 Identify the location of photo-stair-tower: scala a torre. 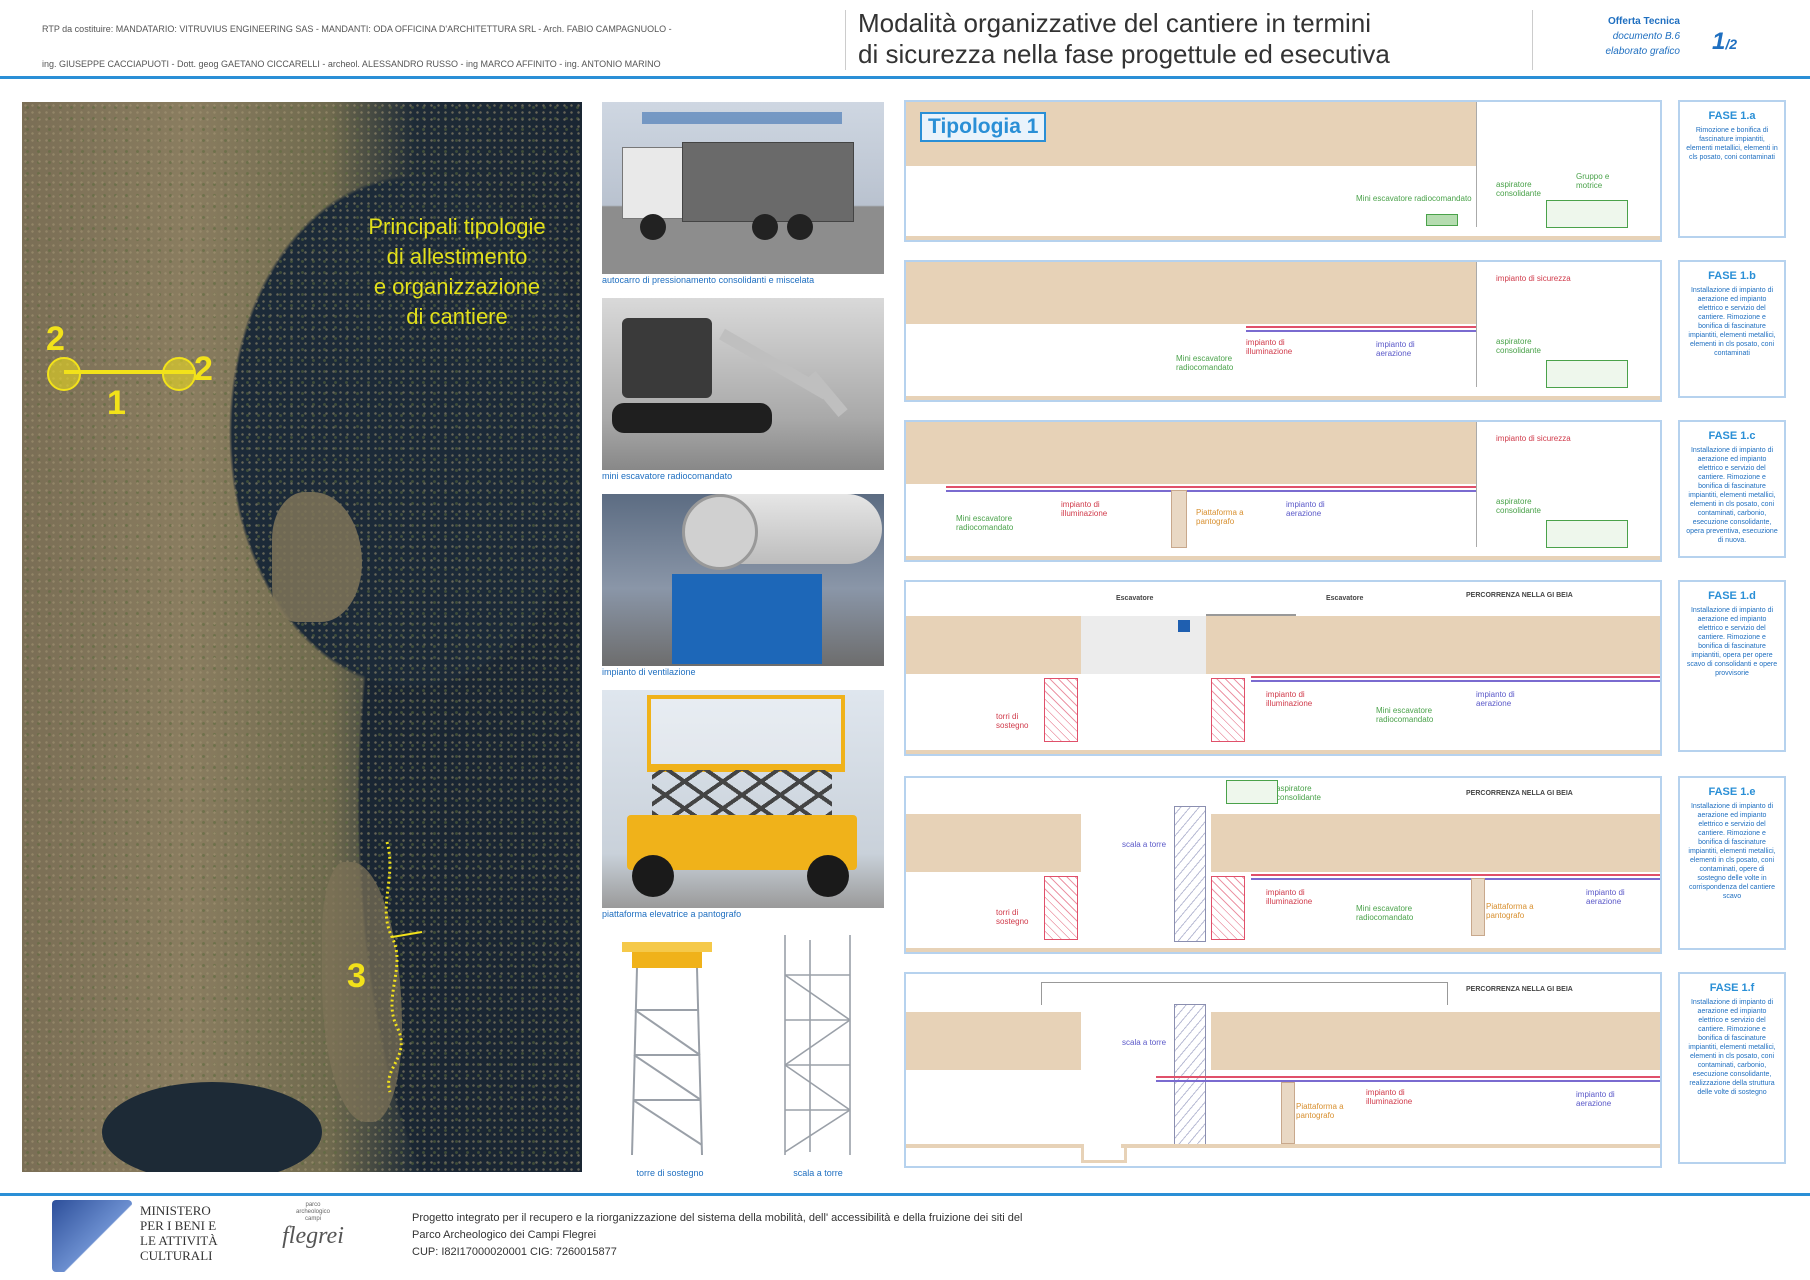
(818, 1055).